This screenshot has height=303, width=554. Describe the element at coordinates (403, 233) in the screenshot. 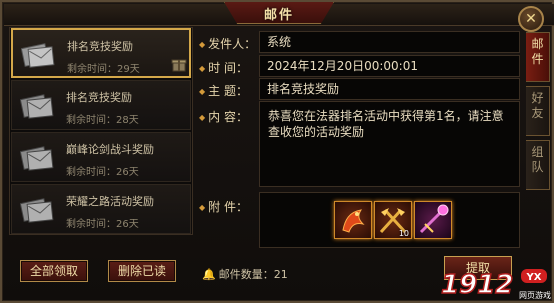

I see `item-count: 10` at that location.